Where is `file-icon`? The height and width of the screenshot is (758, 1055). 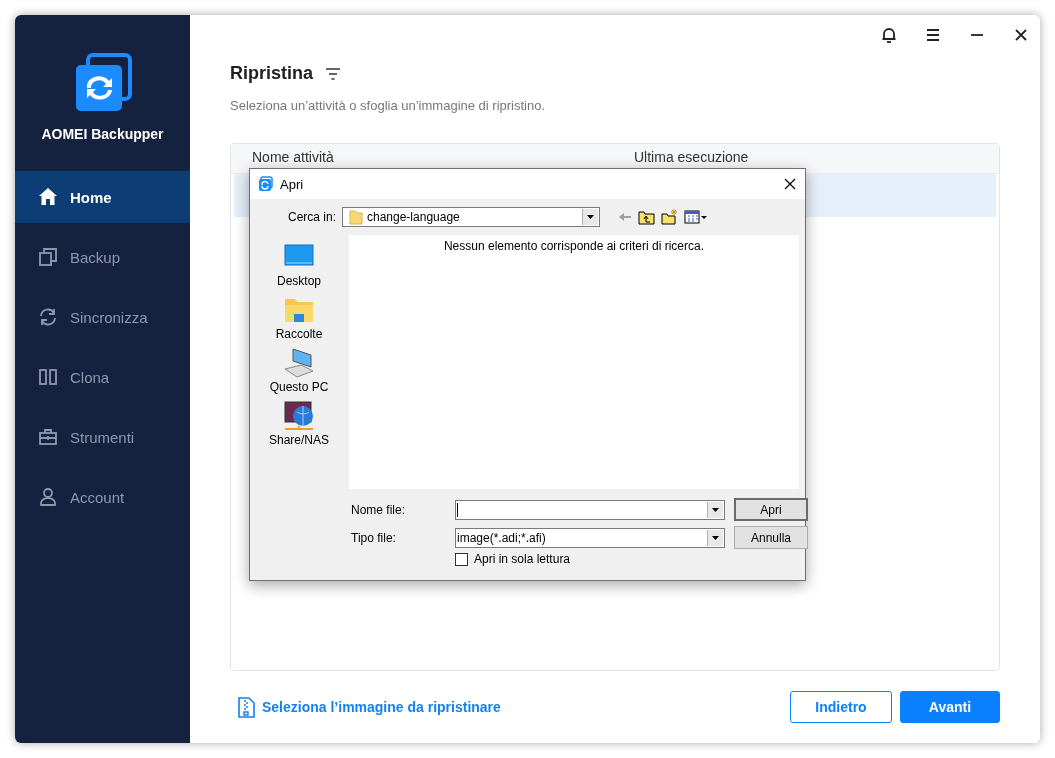
file-icon is located at coordinates (246, 707).